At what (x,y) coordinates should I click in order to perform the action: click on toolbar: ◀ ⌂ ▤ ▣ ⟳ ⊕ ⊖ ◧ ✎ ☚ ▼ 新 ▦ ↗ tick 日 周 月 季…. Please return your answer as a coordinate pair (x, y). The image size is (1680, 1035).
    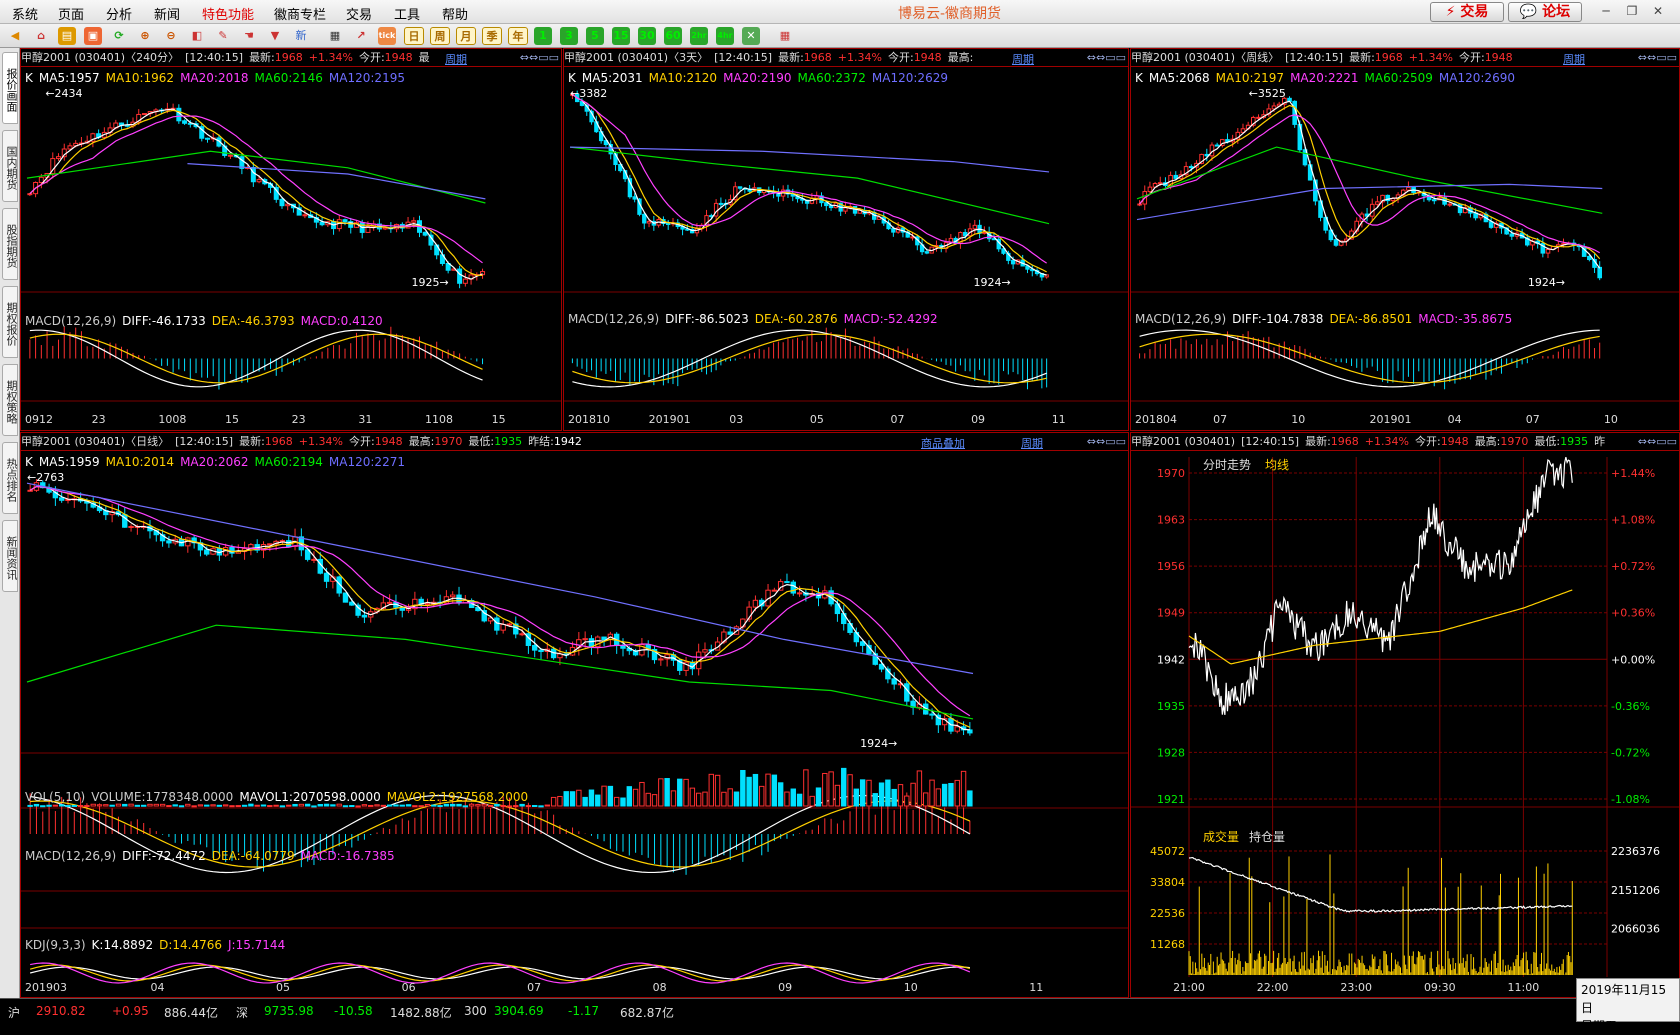
    Looking at the image, I should click on (840, 36).